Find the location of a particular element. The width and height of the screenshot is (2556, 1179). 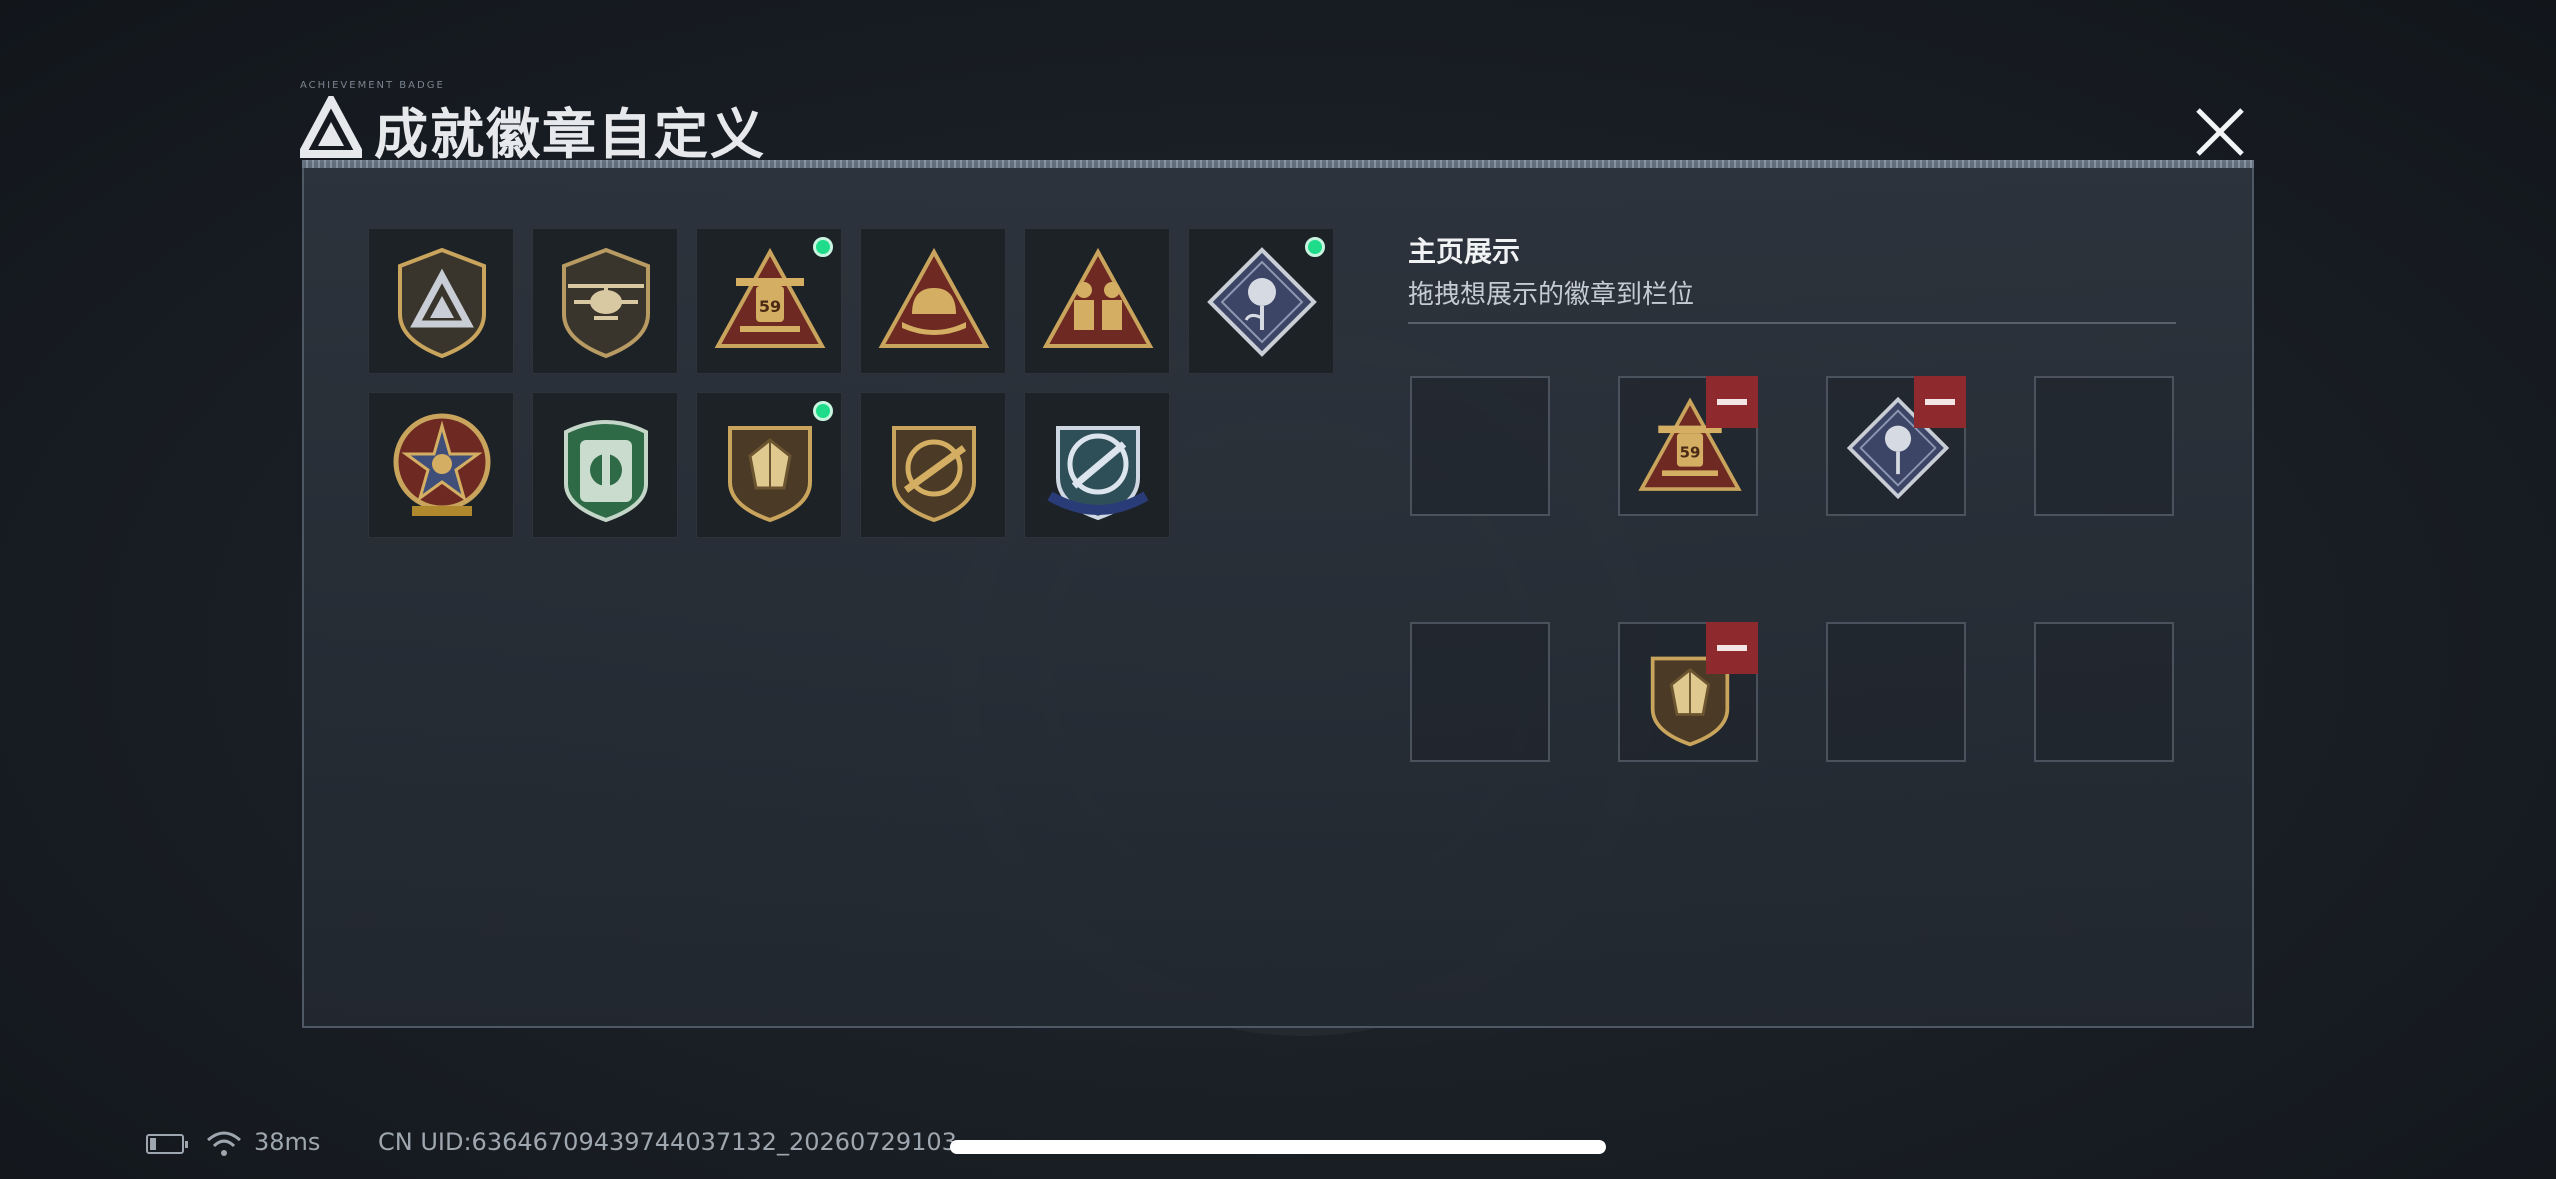

delta-logo-icon is located at coordinates (331, 127).